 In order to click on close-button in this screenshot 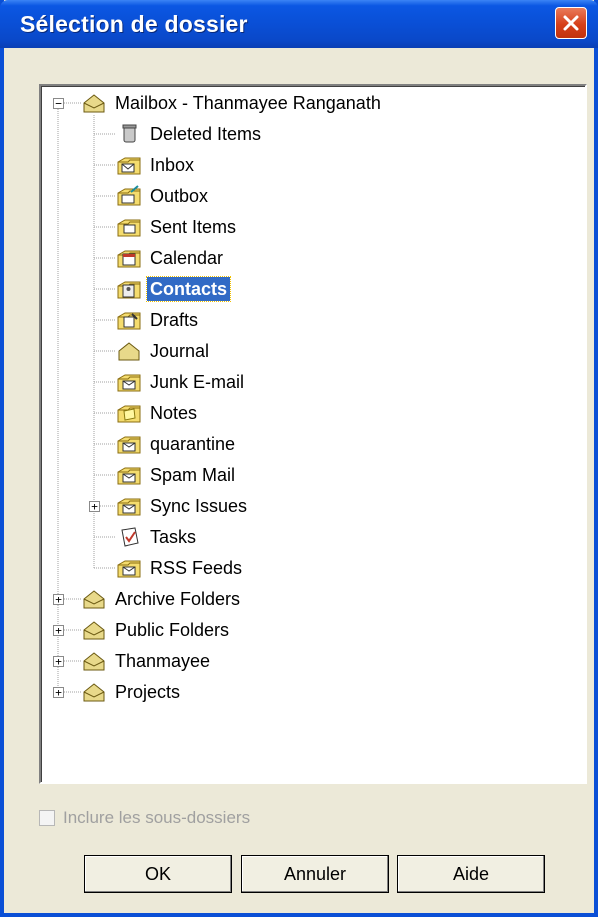, I will do `click(571, 23)`.